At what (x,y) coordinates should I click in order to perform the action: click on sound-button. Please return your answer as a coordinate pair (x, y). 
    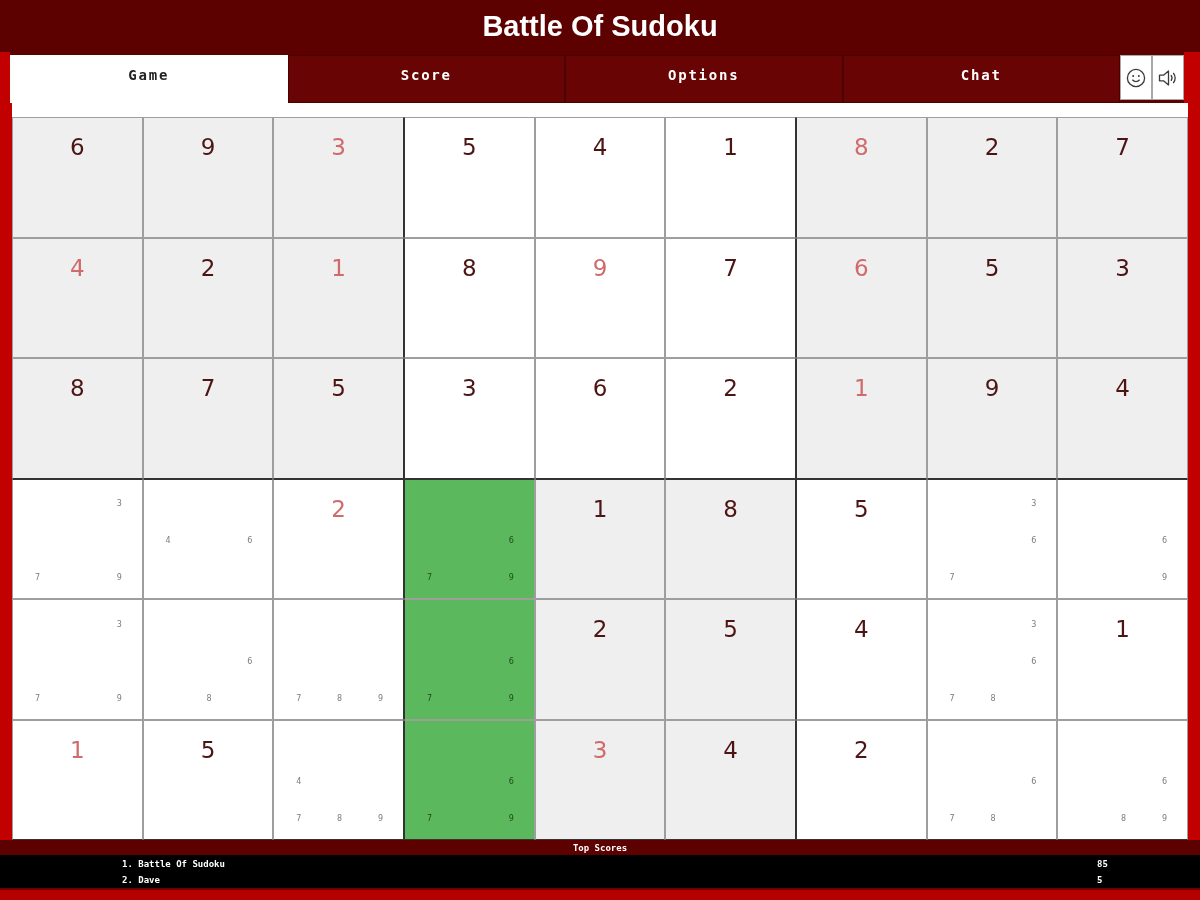
    Looking at the image, I should click on (1168, 77).